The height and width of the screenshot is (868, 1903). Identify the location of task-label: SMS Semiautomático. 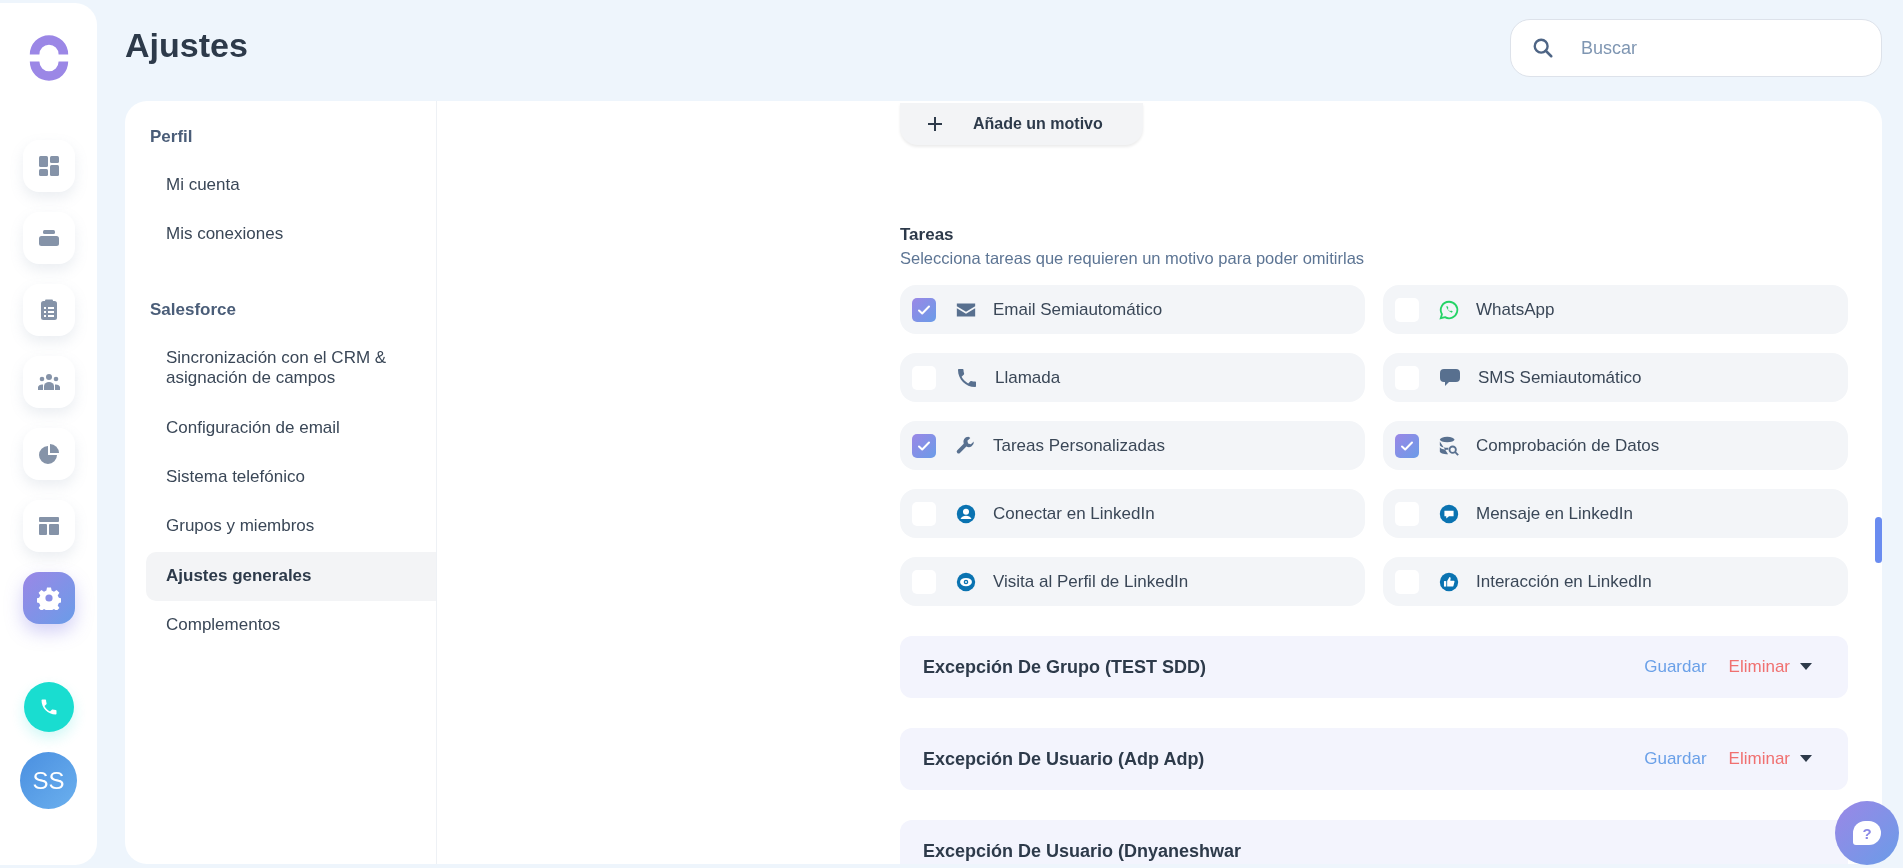
(1560, 377).